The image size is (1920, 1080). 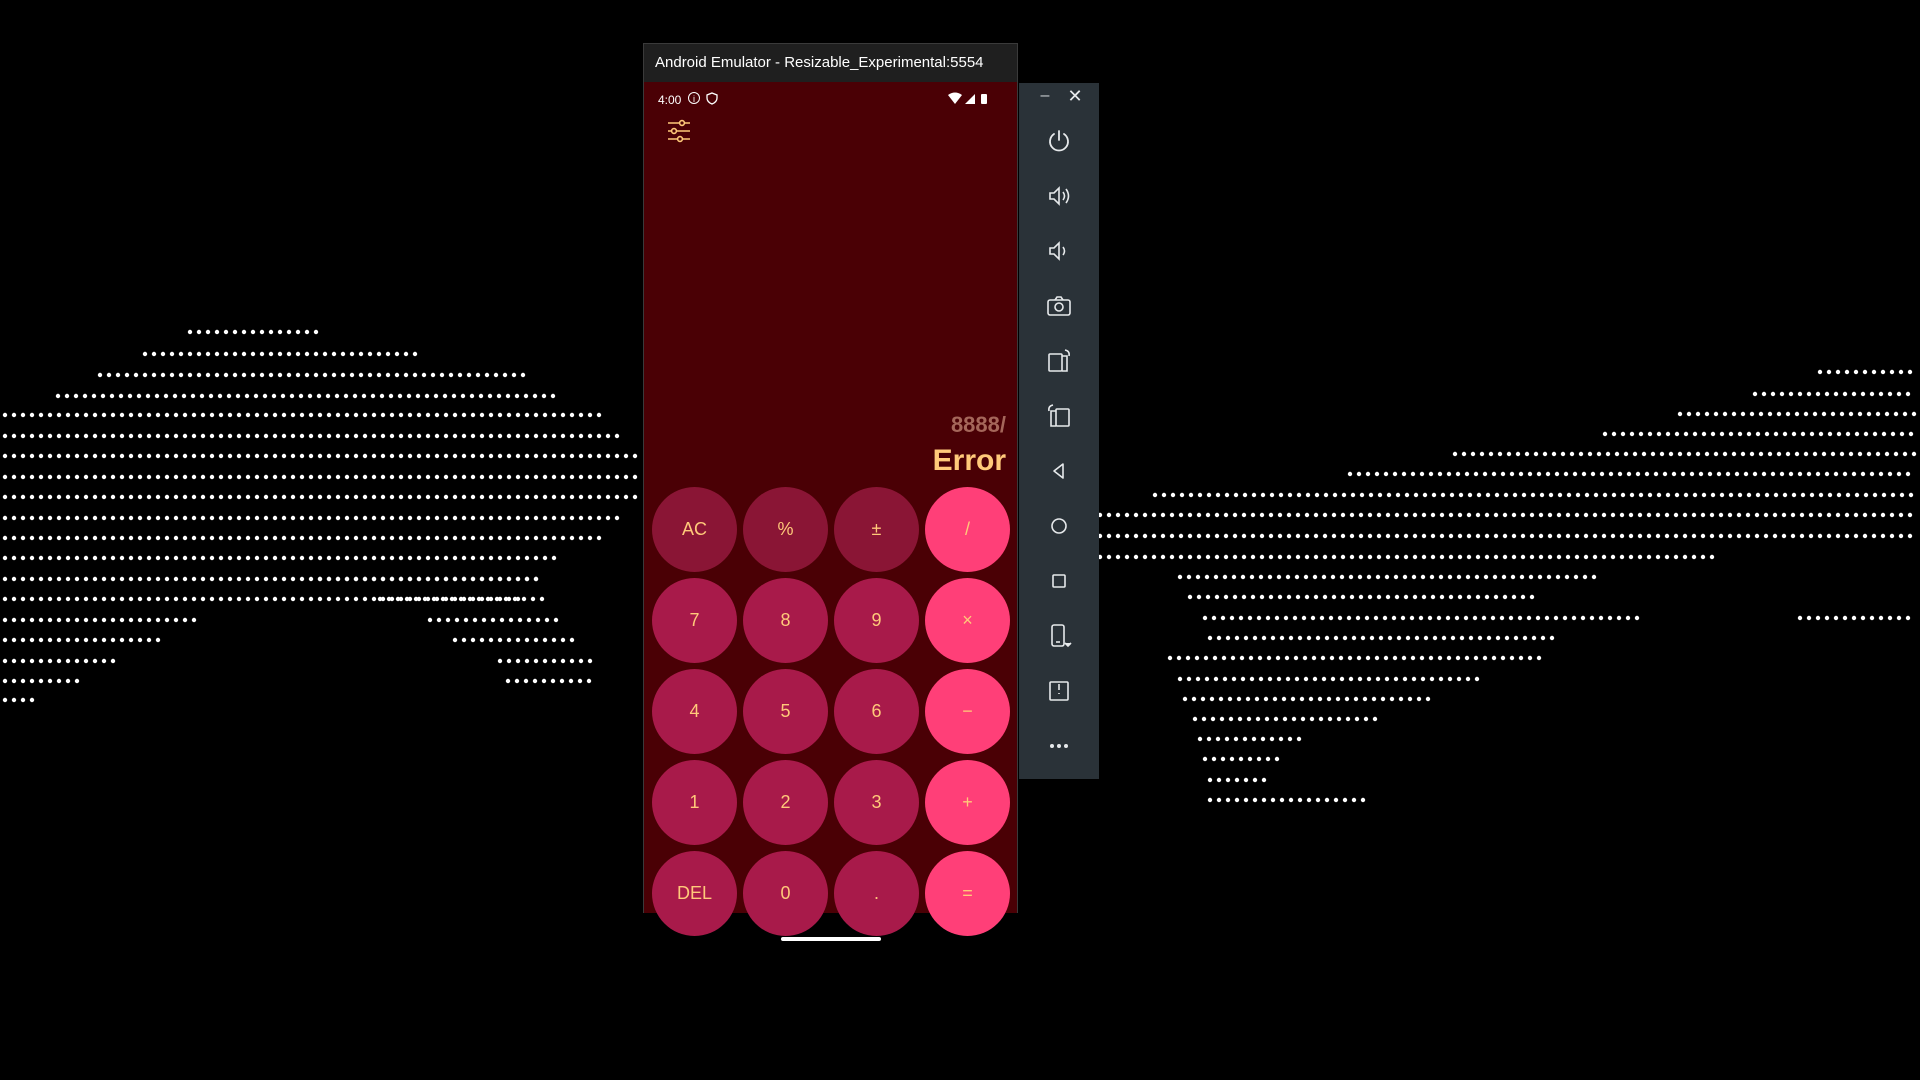 I want to click on info-icon: i, so click(x=694, y=98).